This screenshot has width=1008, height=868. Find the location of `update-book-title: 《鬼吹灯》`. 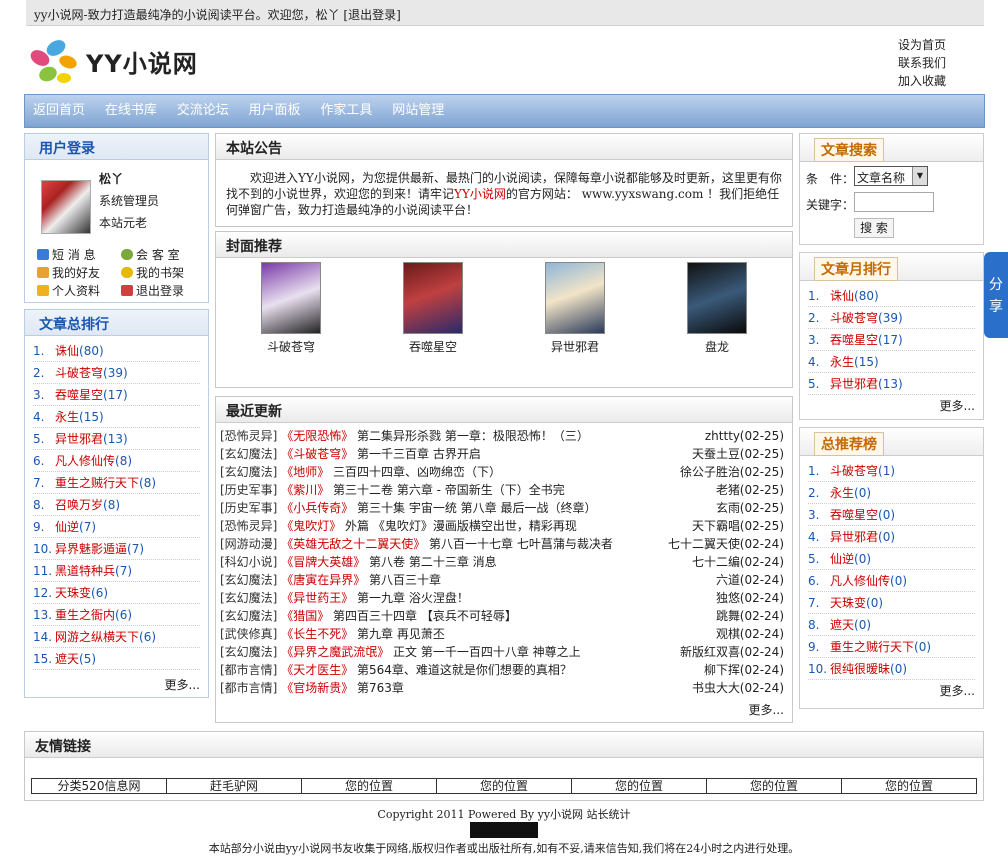

update-book-title: 《鬼吹灯》 is located at coordinates (311, 526).